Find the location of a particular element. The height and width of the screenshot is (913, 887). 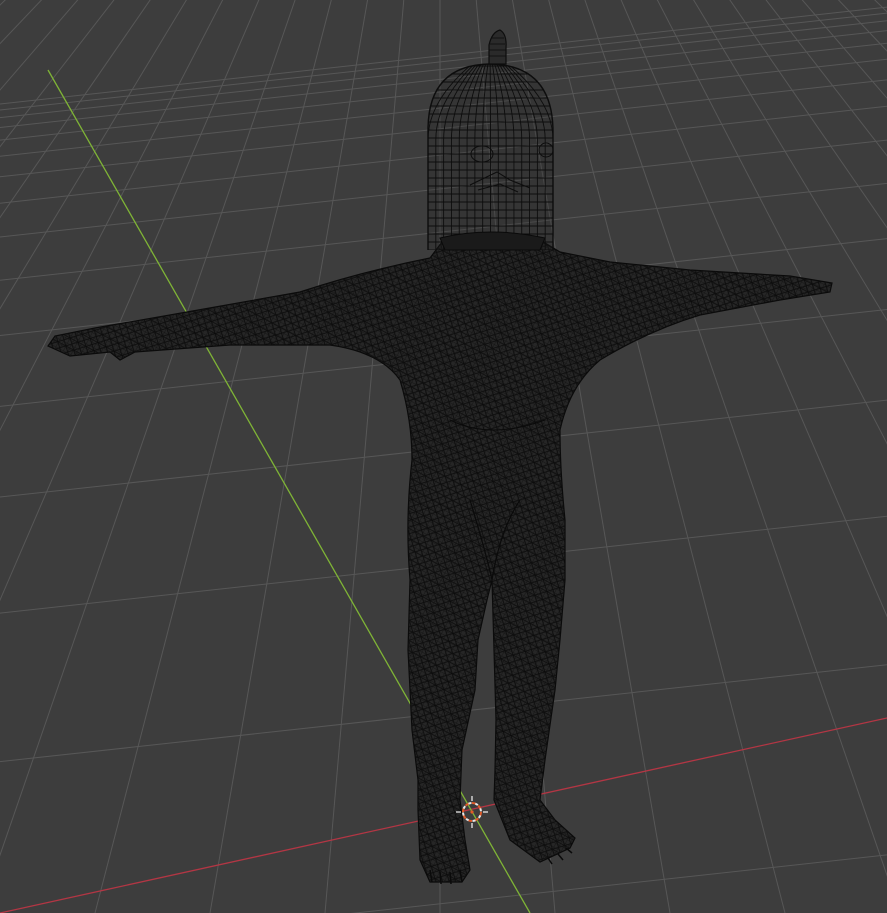

head-cage is located at coordinates (490, 140).